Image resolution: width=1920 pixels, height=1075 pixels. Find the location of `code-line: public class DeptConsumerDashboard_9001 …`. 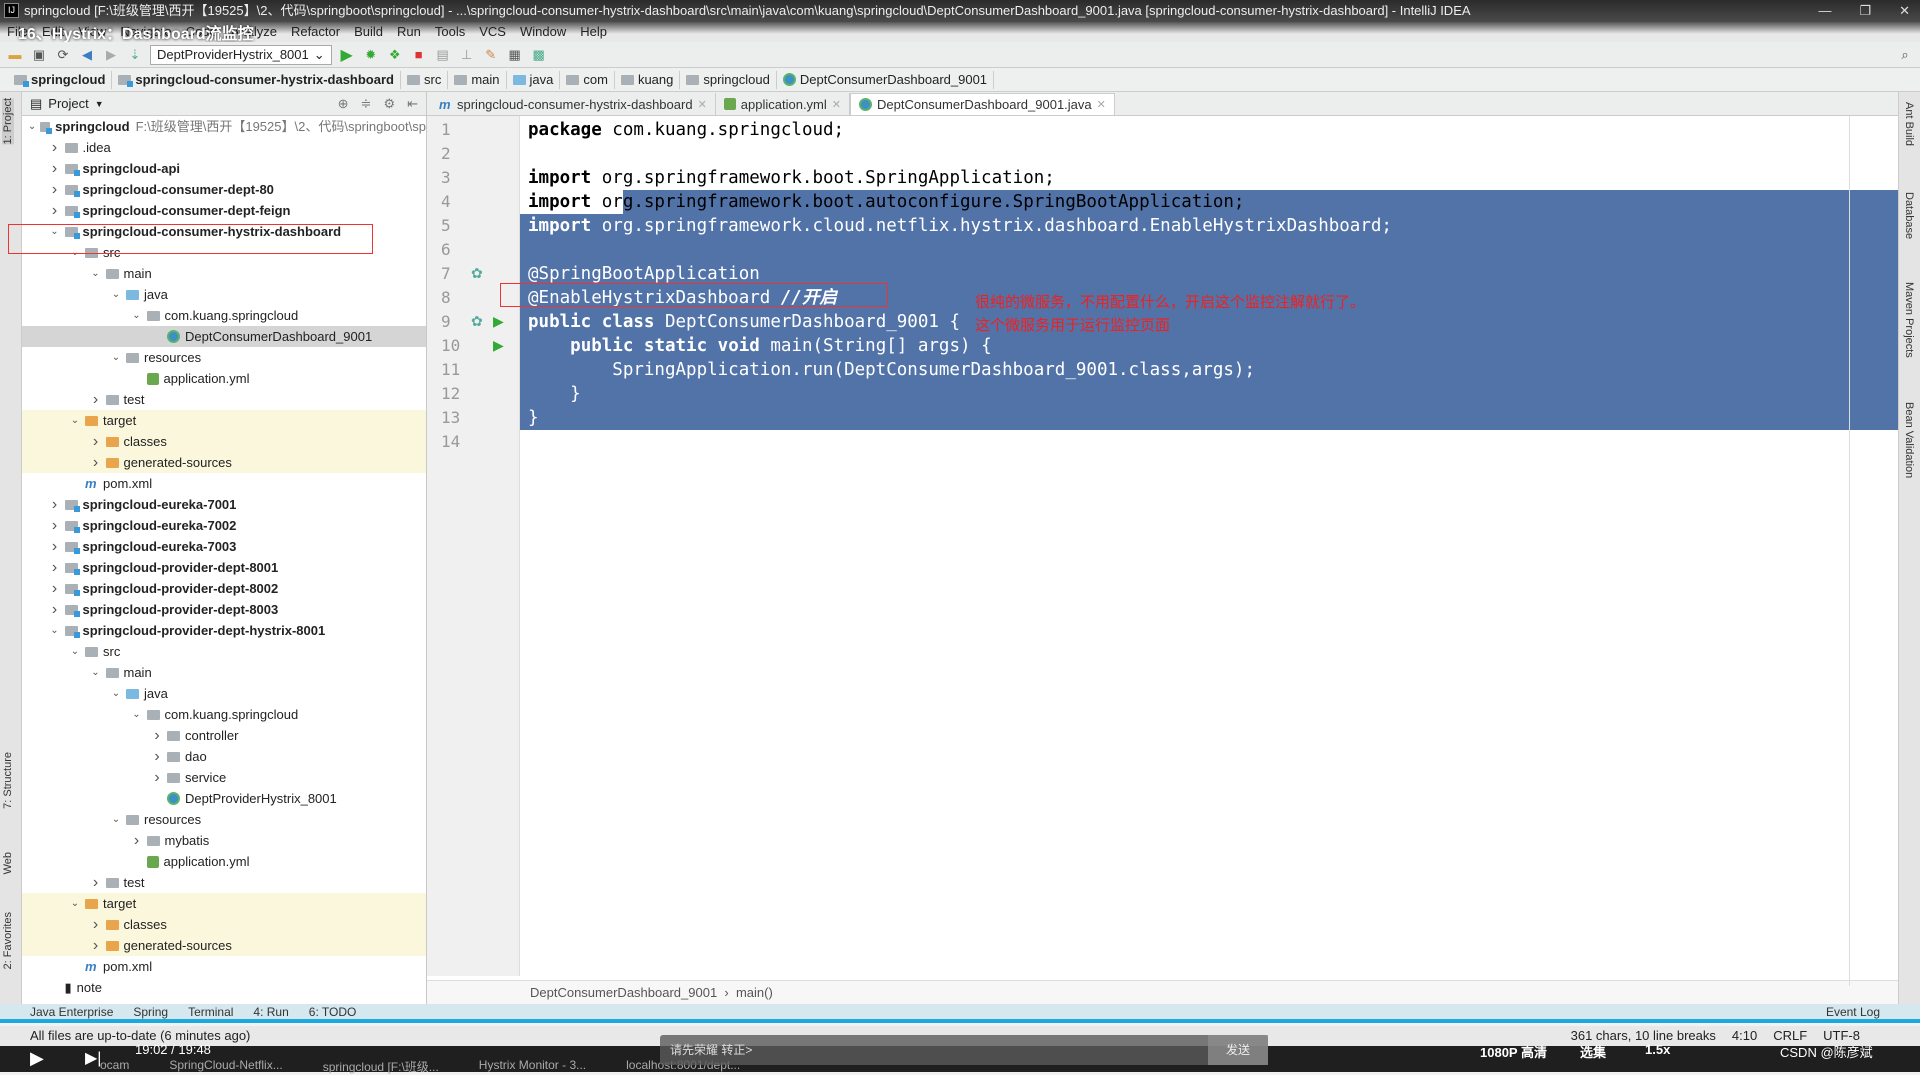

code-line: public class DeptConsumerDashboard_9001 … is located at coordinates (744, 322).